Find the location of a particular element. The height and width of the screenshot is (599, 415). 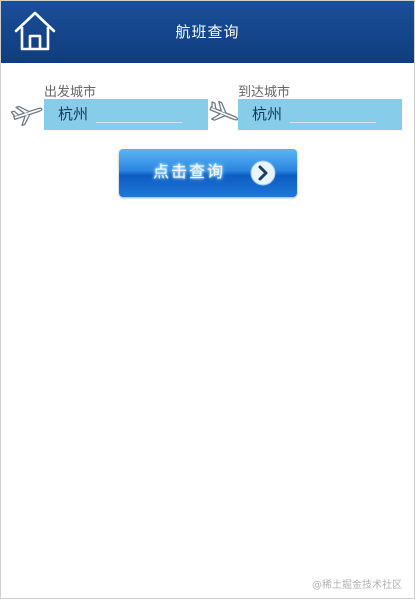

arrival-label: 到达城市 is located at coordinates (264, 92).